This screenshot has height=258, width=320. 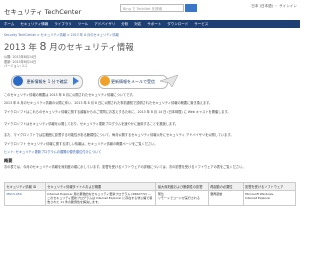 I want to click on bulletin-id-cell: MS13-059, so click(x=25, y=198).